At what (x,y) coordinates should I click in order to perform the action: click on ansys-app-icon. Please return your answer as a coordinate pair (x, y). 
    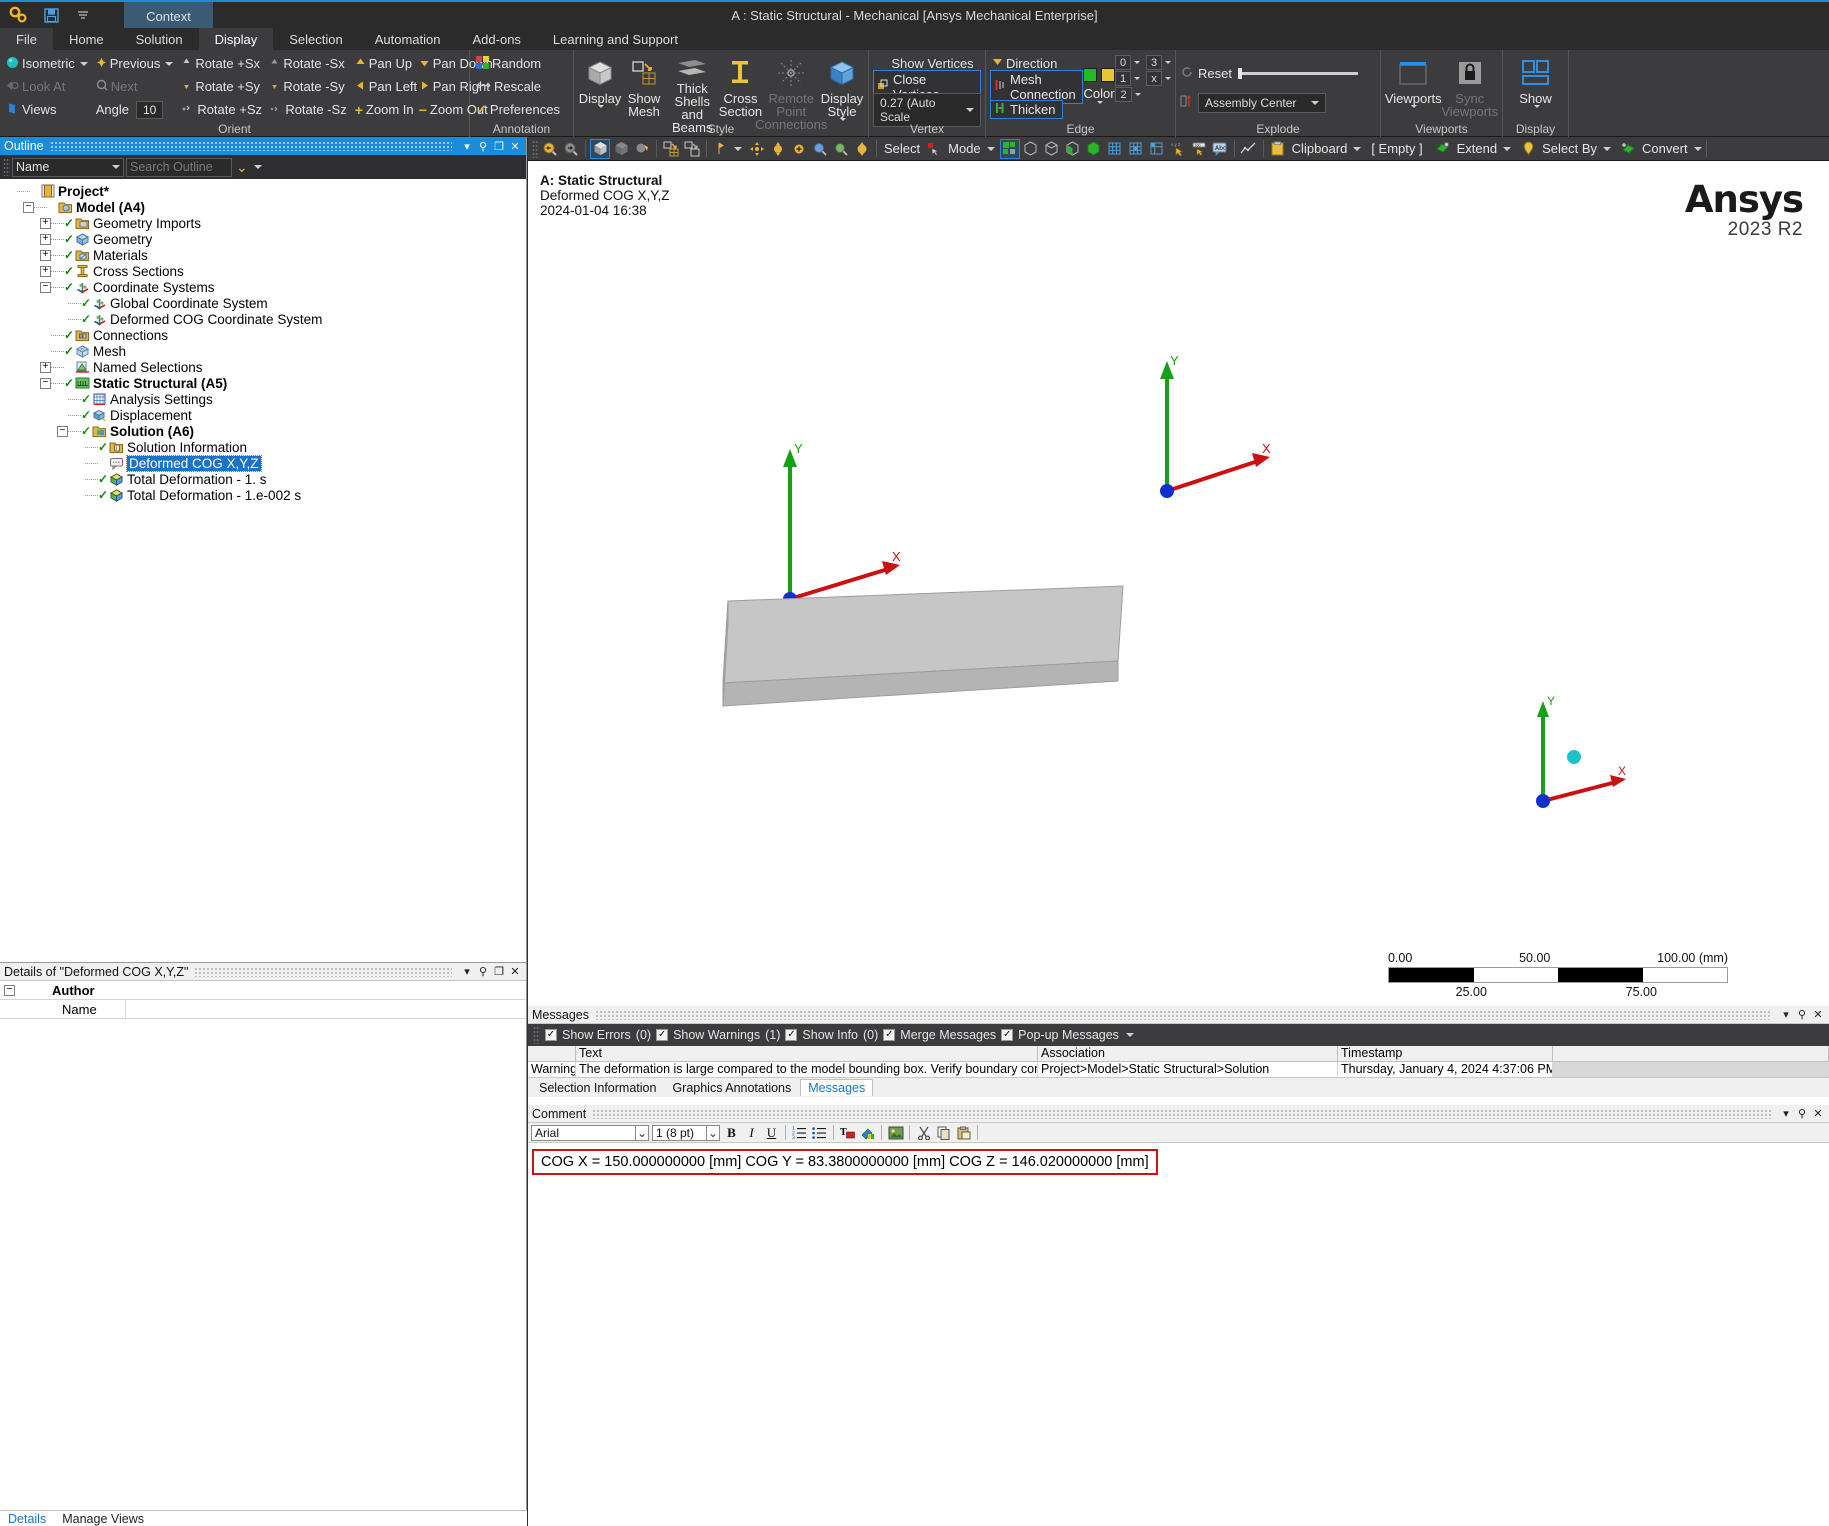
    Looking at the image, I should click on (19, 15).